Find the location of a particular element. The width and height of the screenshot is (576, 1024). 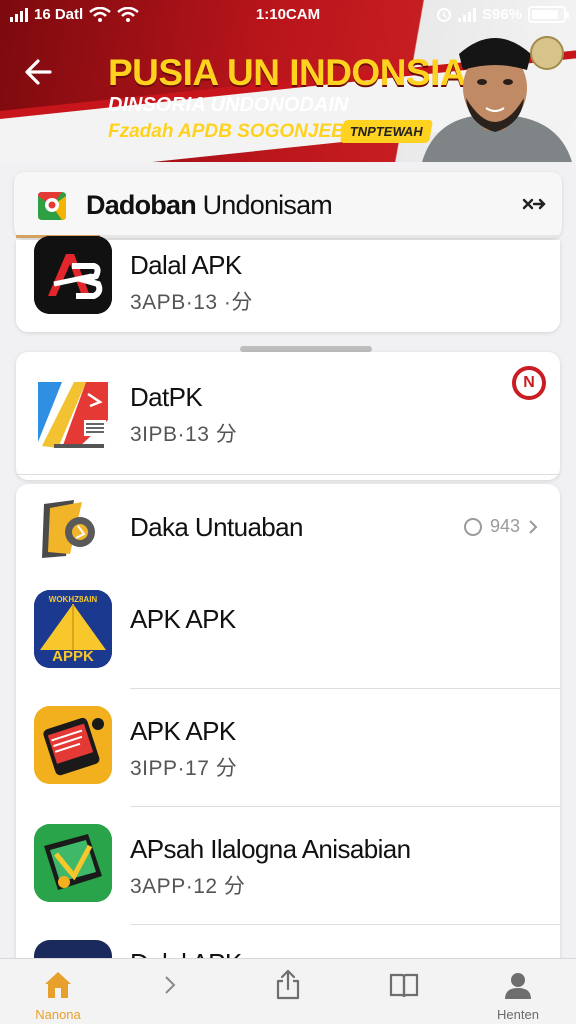

app-icon-dalal is located at coordinates (73, 275).